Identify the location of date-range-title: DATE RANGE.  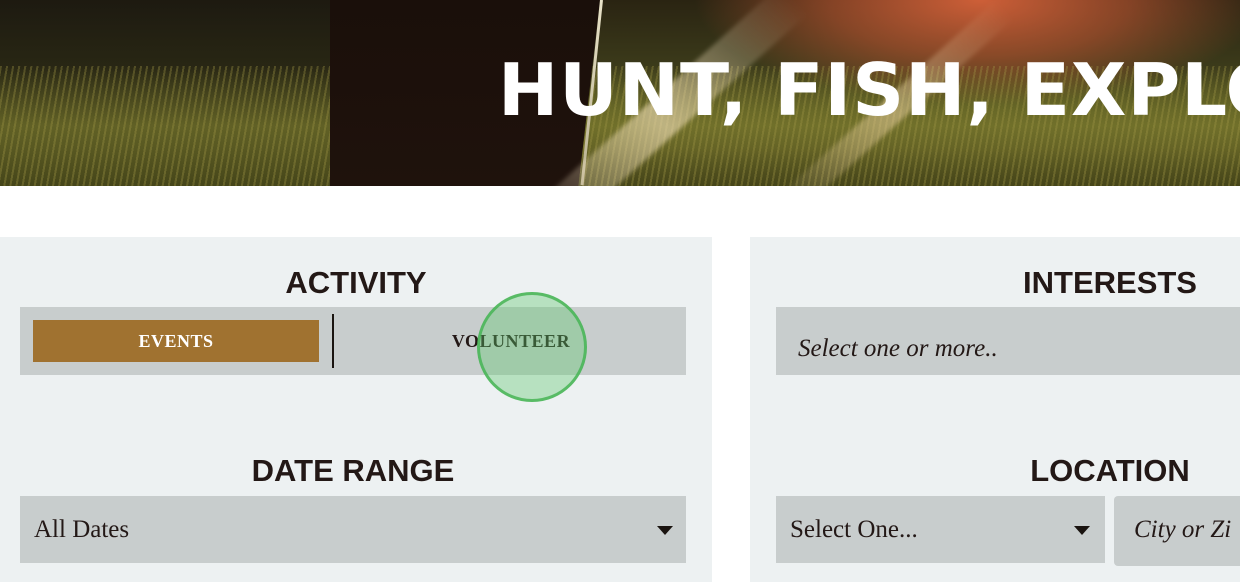
(353, 470).